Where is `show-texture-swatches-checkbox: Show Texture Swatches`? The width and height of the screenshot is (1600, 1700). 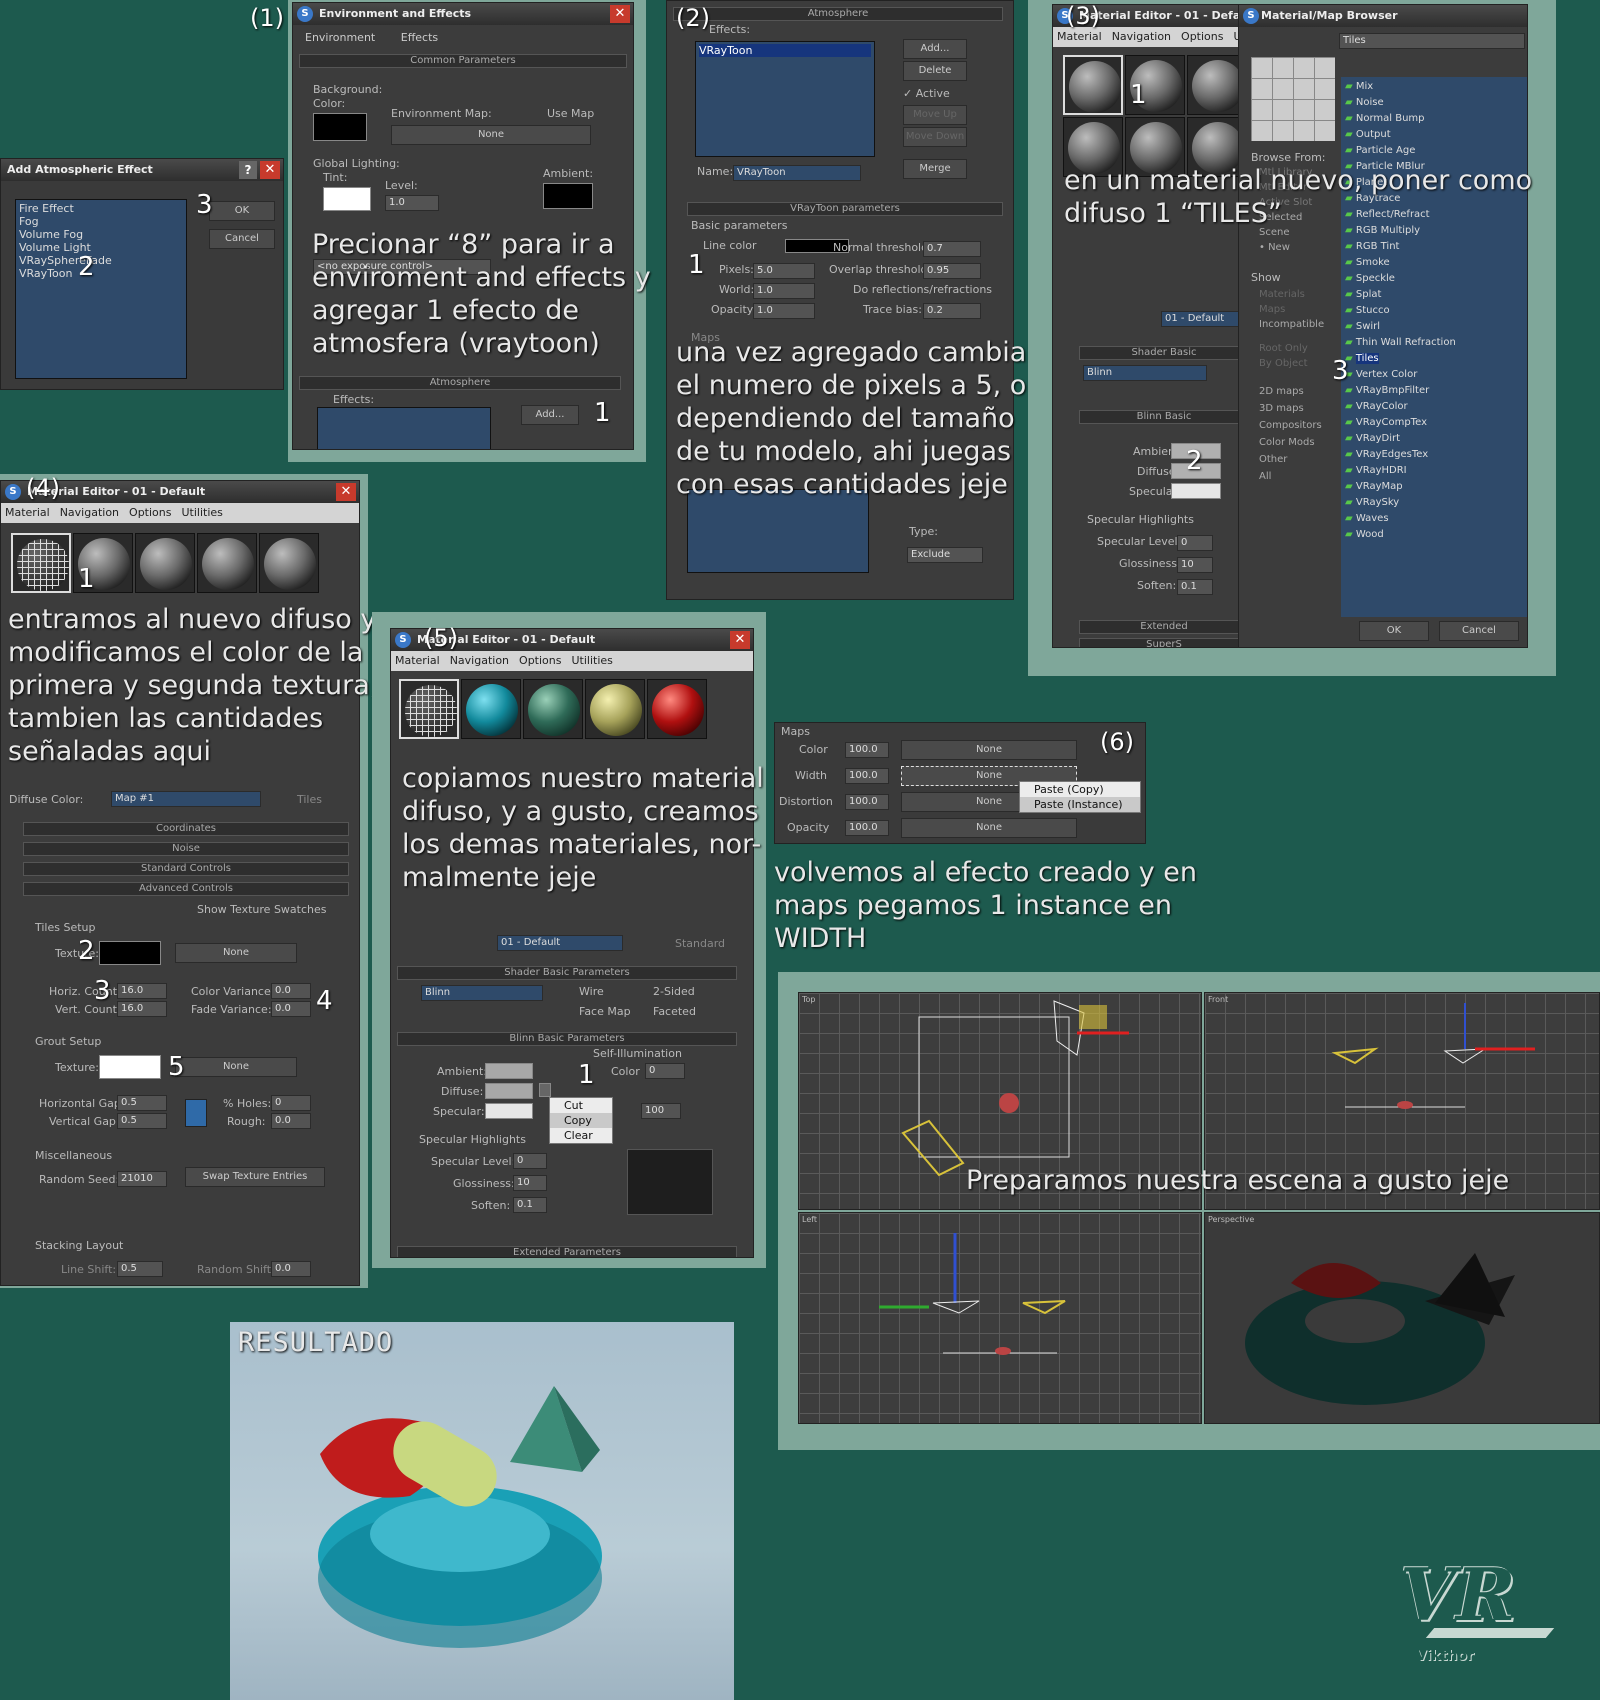
show-texture-swatches-checkbox: Show Texture Swatches is located at coordinates (262, 909).